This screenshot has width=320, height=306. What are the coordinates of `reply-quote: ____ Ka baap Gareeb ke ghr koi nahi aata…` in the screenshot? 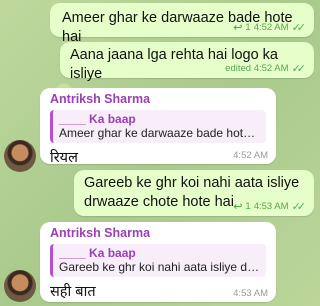 It's located at (158, 260).